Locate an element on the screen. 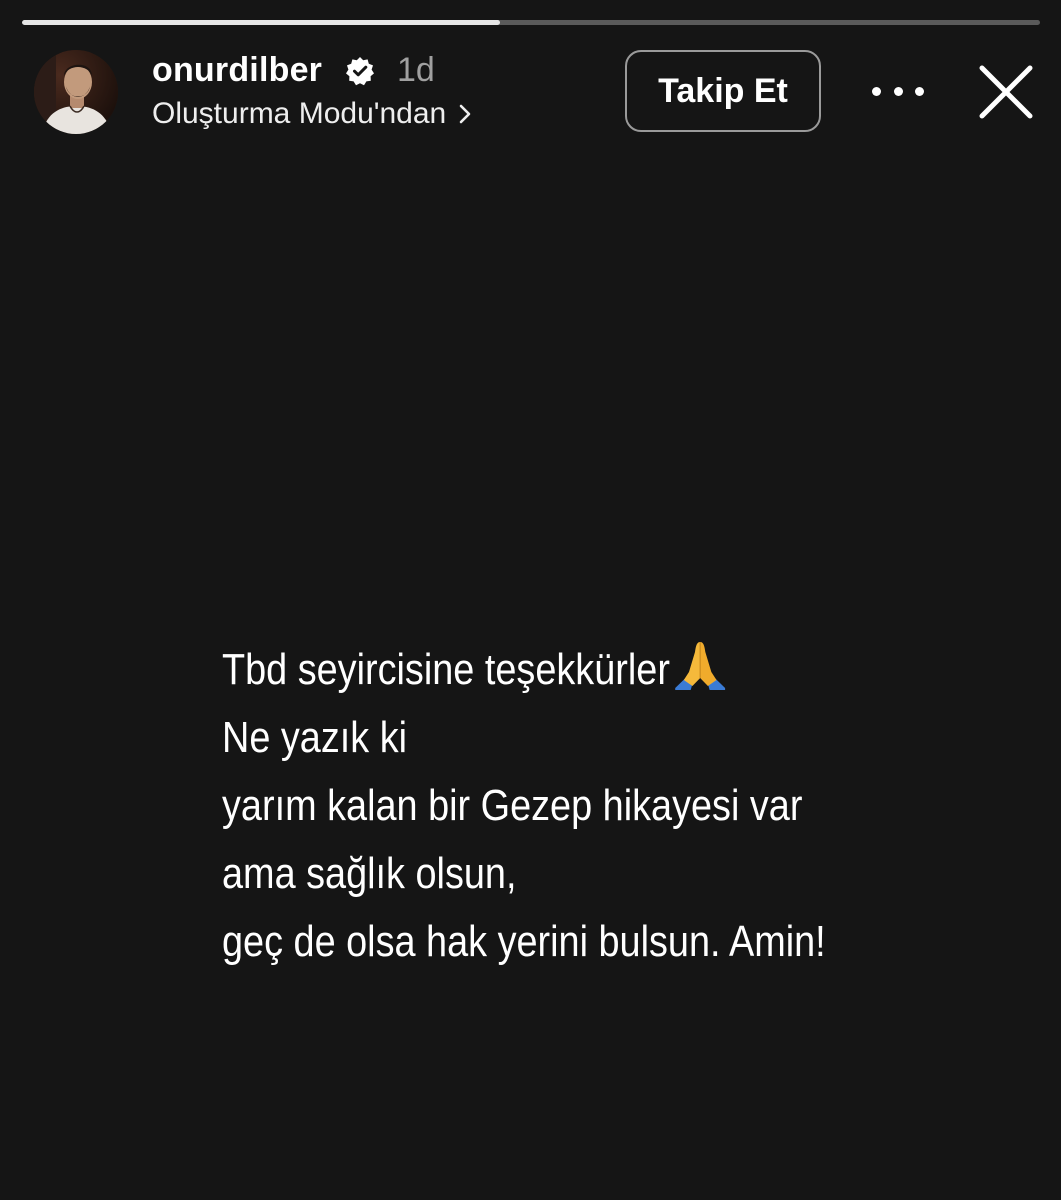  post-time: 1d is located at coordinates (416, 70).